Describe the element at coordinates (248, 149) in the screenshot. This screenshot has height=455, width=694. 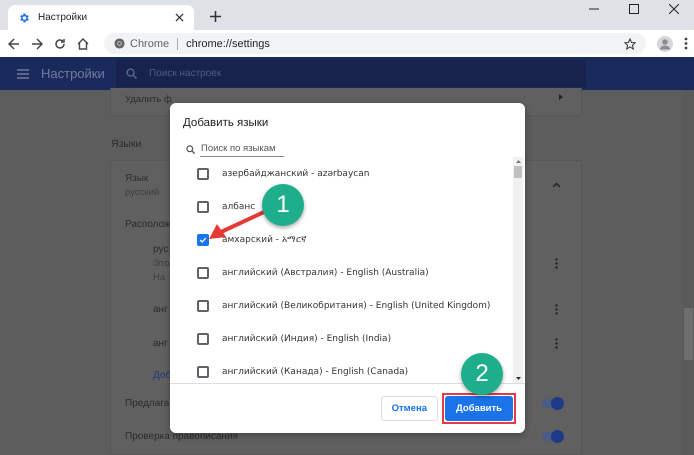
I see `search-field: Поиск по языкам` at that location.